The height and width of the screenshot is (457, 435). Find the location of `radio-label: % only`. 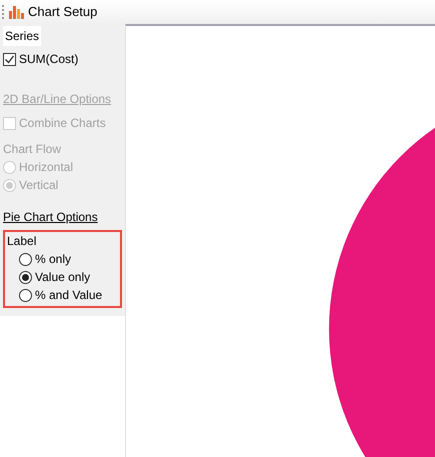

radio-label: % only is located at coordinates (53, 259).